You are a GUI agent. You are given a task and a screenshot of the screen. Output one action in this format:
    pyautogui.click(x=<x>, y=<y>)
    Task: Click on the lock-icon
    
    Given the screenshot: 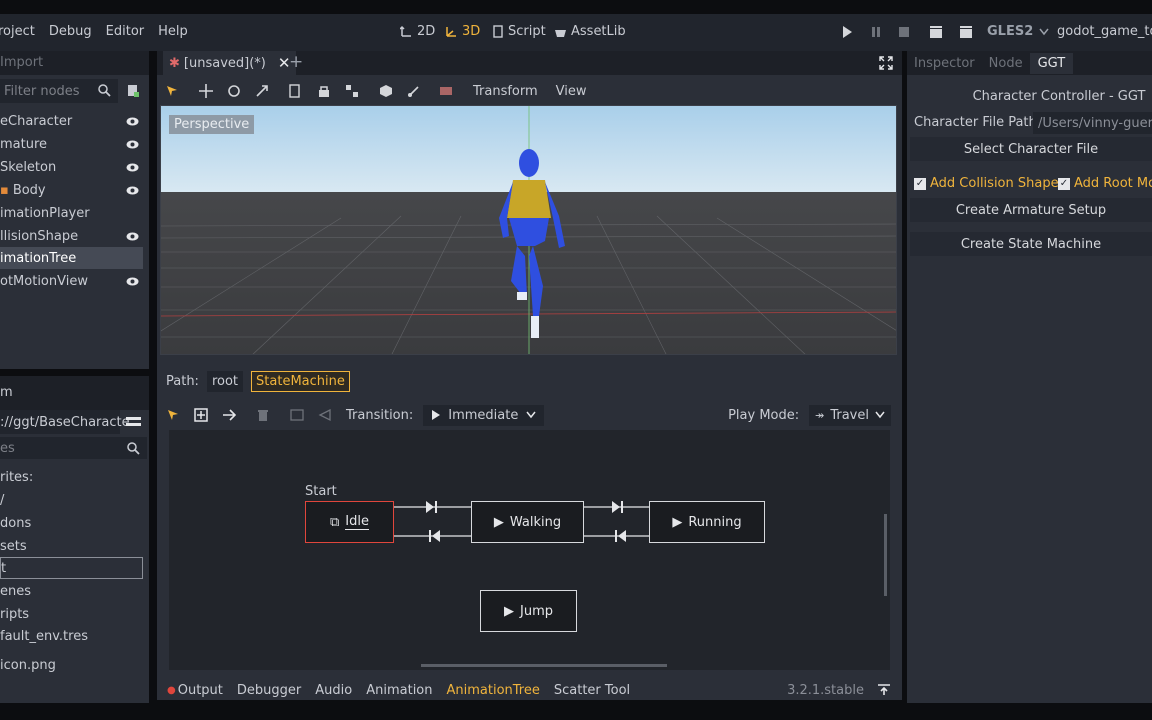 What is the action you would take?
    pyautogui.click(x=324, y=91)
    